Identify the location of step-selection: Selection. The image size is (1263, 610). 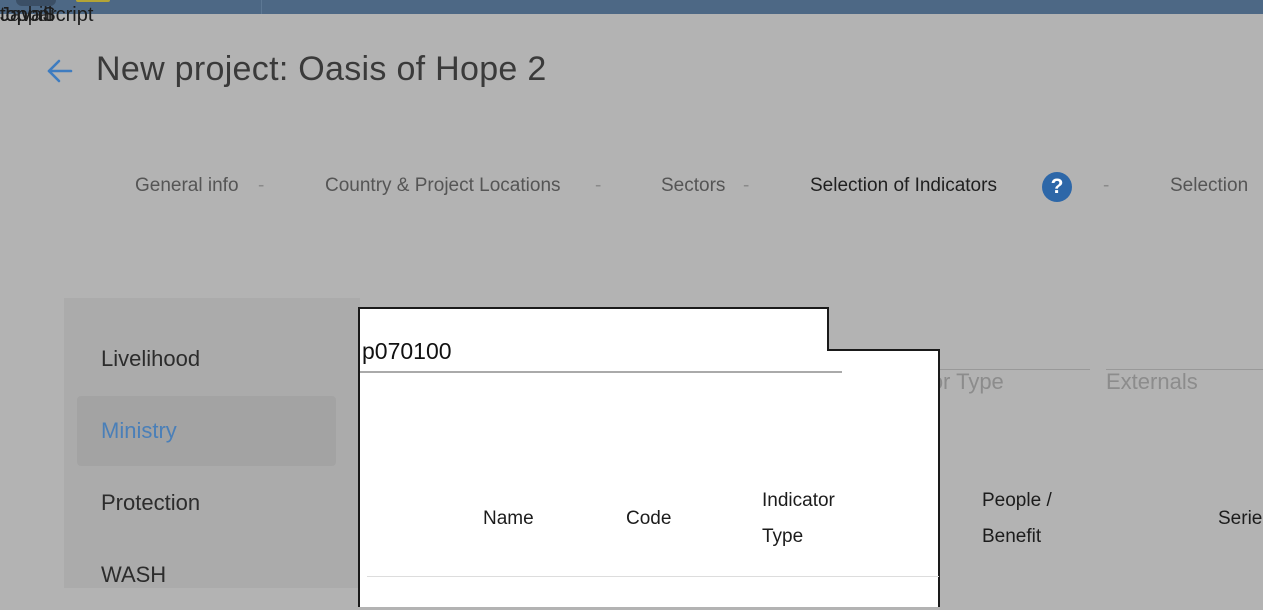
(1209, 186).